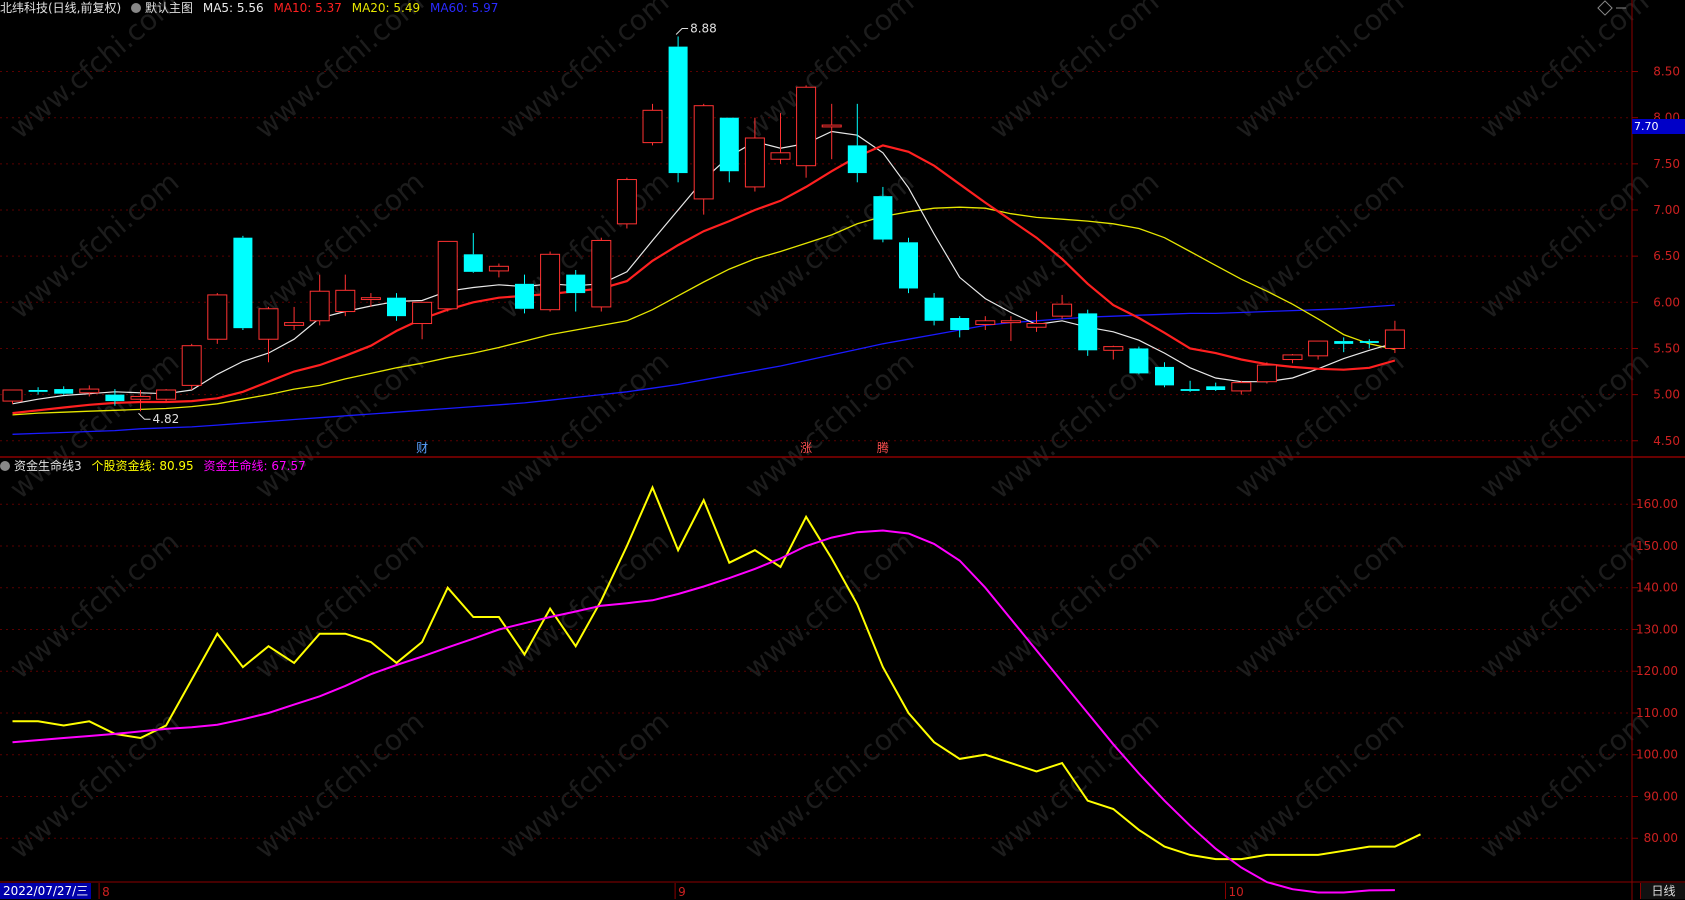 The height and width of the screenshot is (900, 1685). I want to click on indicator-panel-header: 资金生命线3 个股资金线: 80.95 资金生命线: 67.57, so click(156, 466).